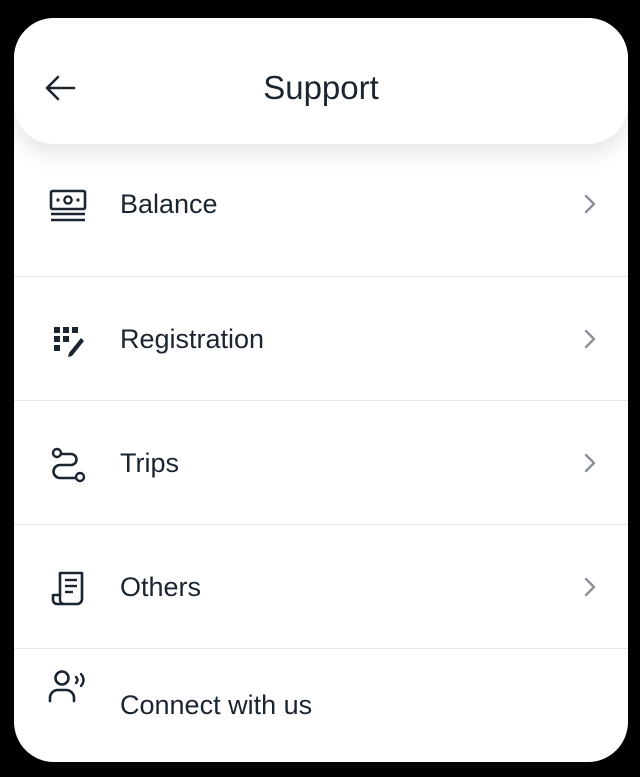  What do you see at coordinates (216, 705) in the screenshot?
I see `menu-item-label: Connect with us` at bounding box center [216, 705].